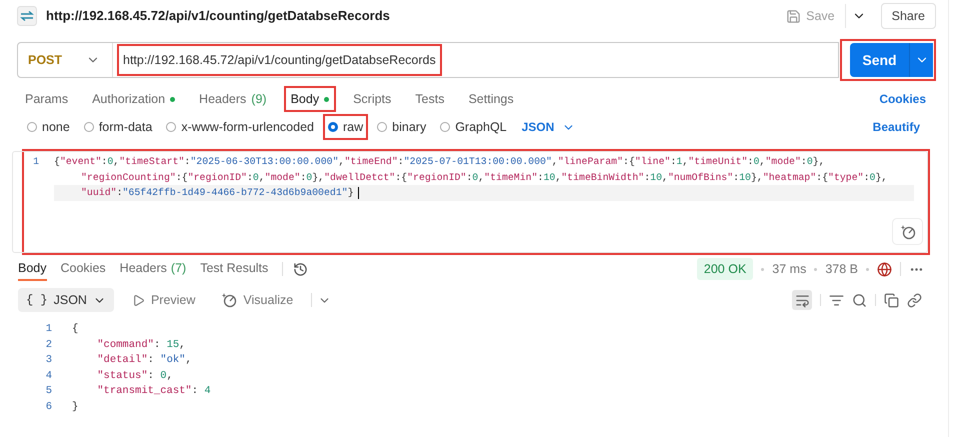  Describe the element at coordinates (134, 99) in the screenshot. I see `request-tab: Authorization` at that location.